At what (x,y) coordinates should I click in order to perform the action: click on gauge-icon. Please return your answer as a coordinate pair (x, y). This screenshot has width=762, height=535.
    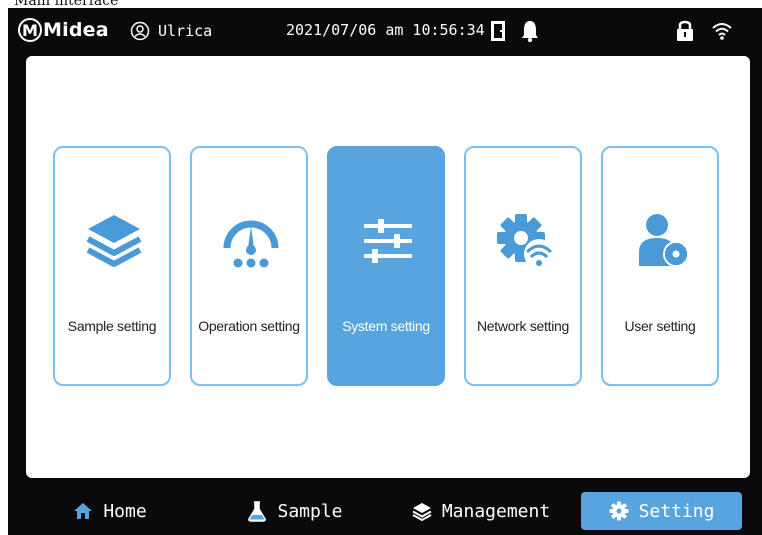
    Looking at the image, I should click on (251, 244).